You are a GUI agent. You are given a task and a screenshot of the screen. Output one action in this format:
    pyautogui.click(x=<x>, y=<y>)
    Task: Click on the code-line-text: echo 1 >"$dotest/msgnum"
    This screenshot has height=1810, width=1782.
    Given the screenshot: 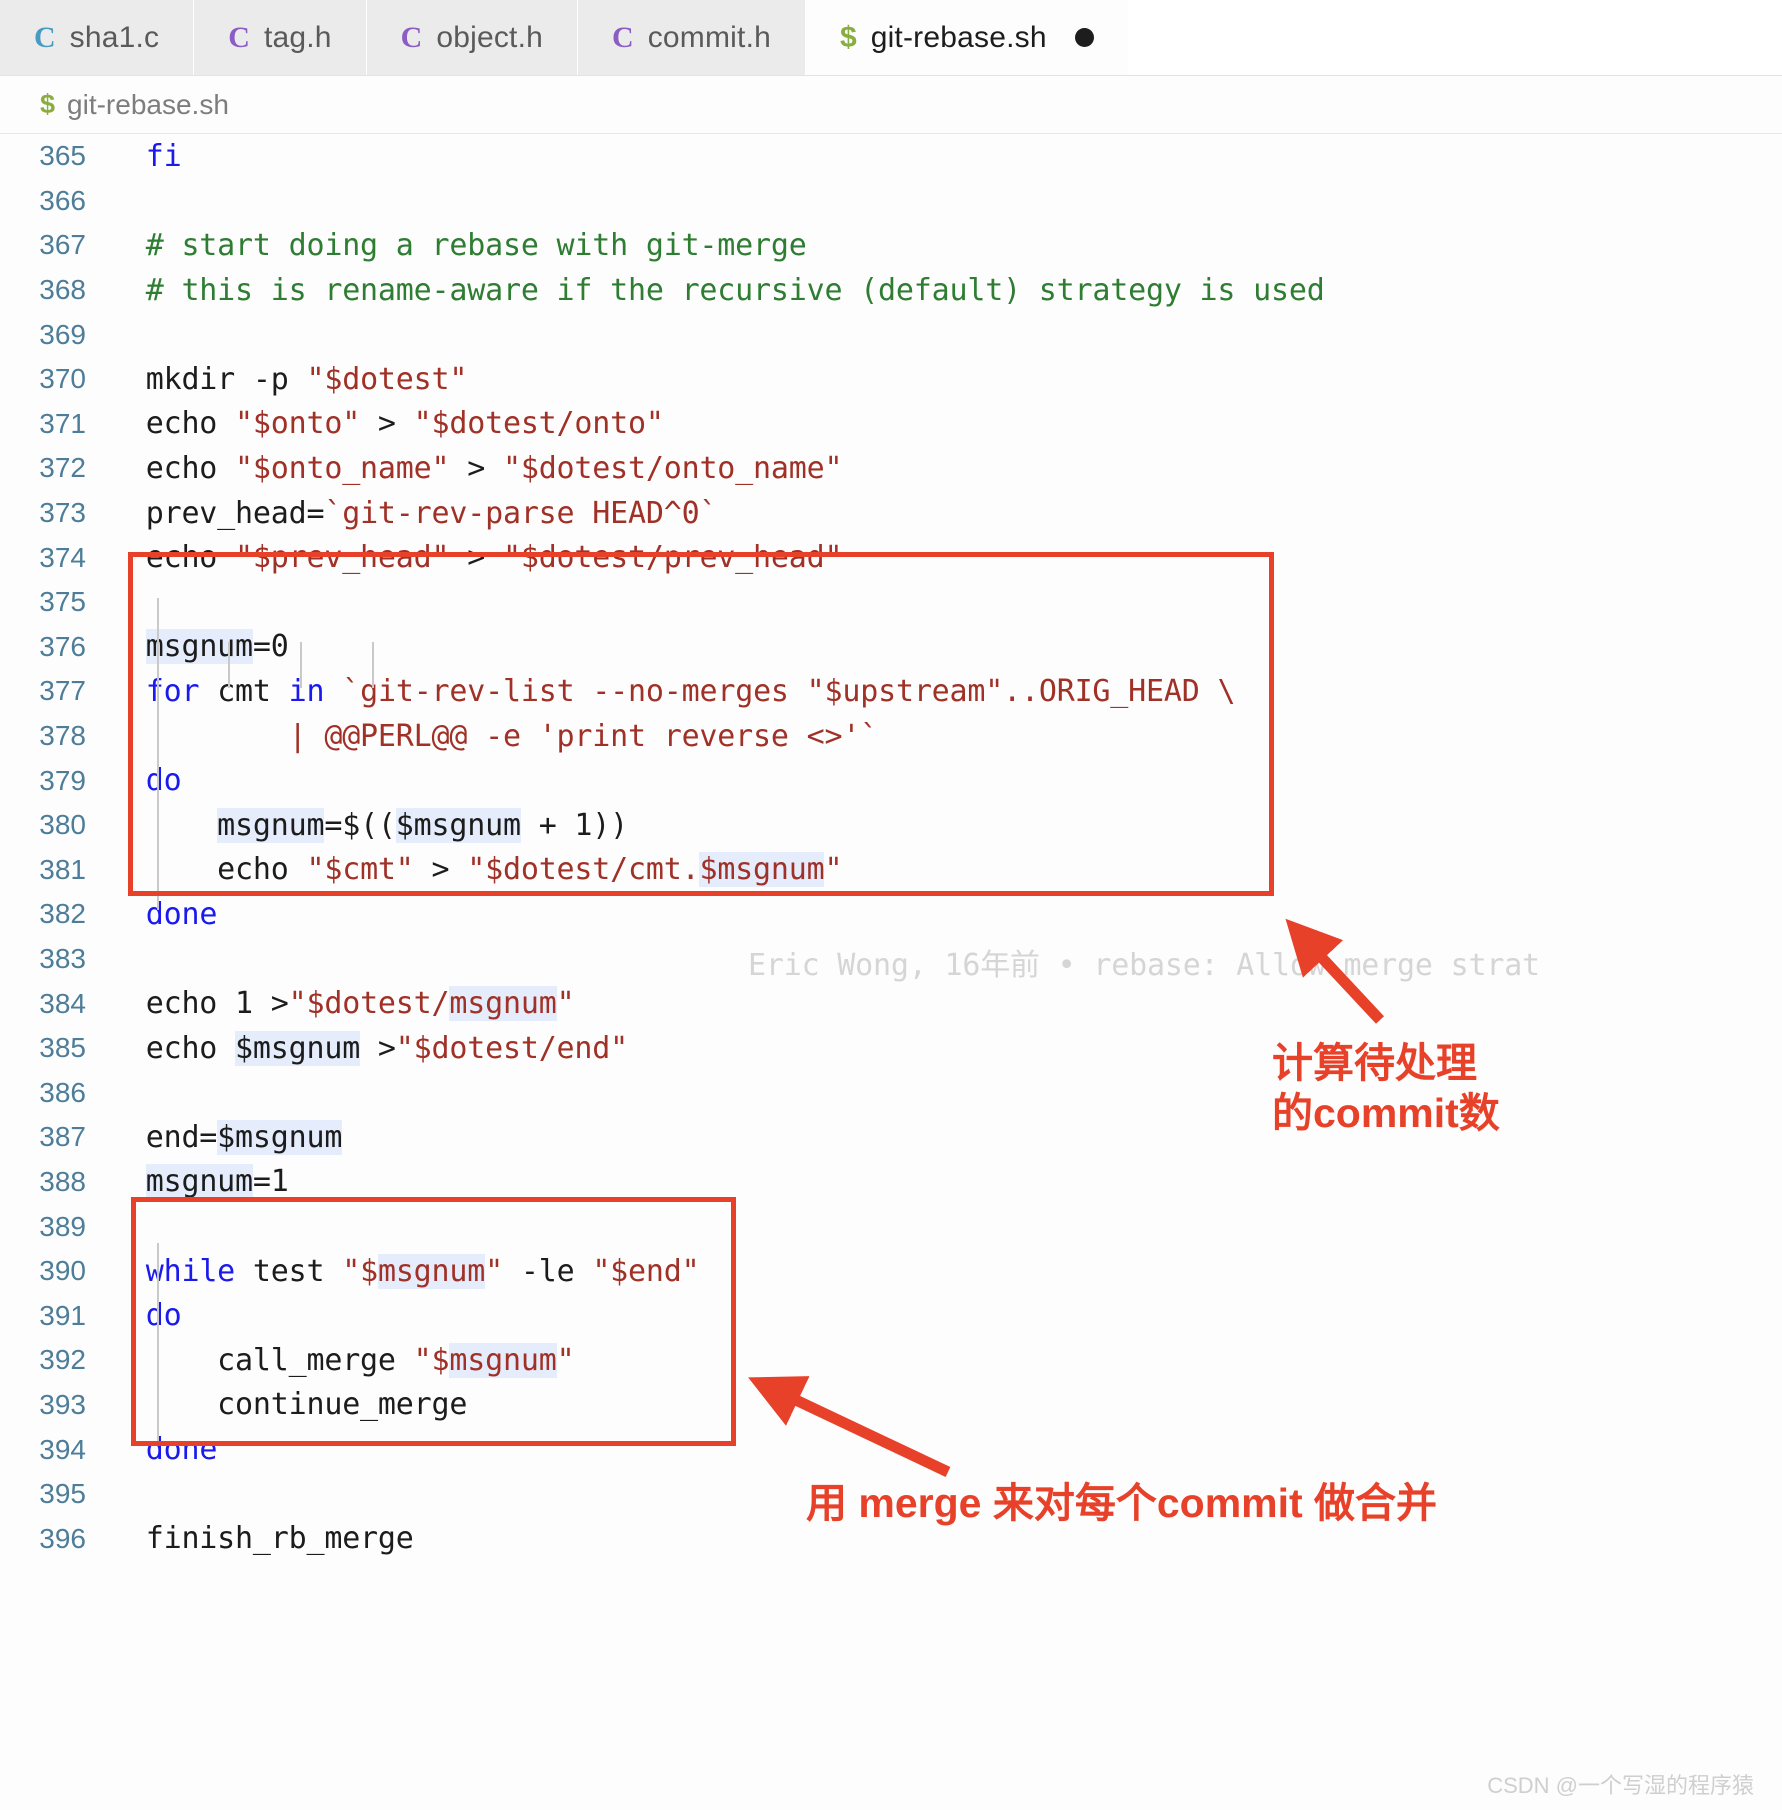 What is the action you would take?
    pyautogui.click(x=946, y=1004)
    